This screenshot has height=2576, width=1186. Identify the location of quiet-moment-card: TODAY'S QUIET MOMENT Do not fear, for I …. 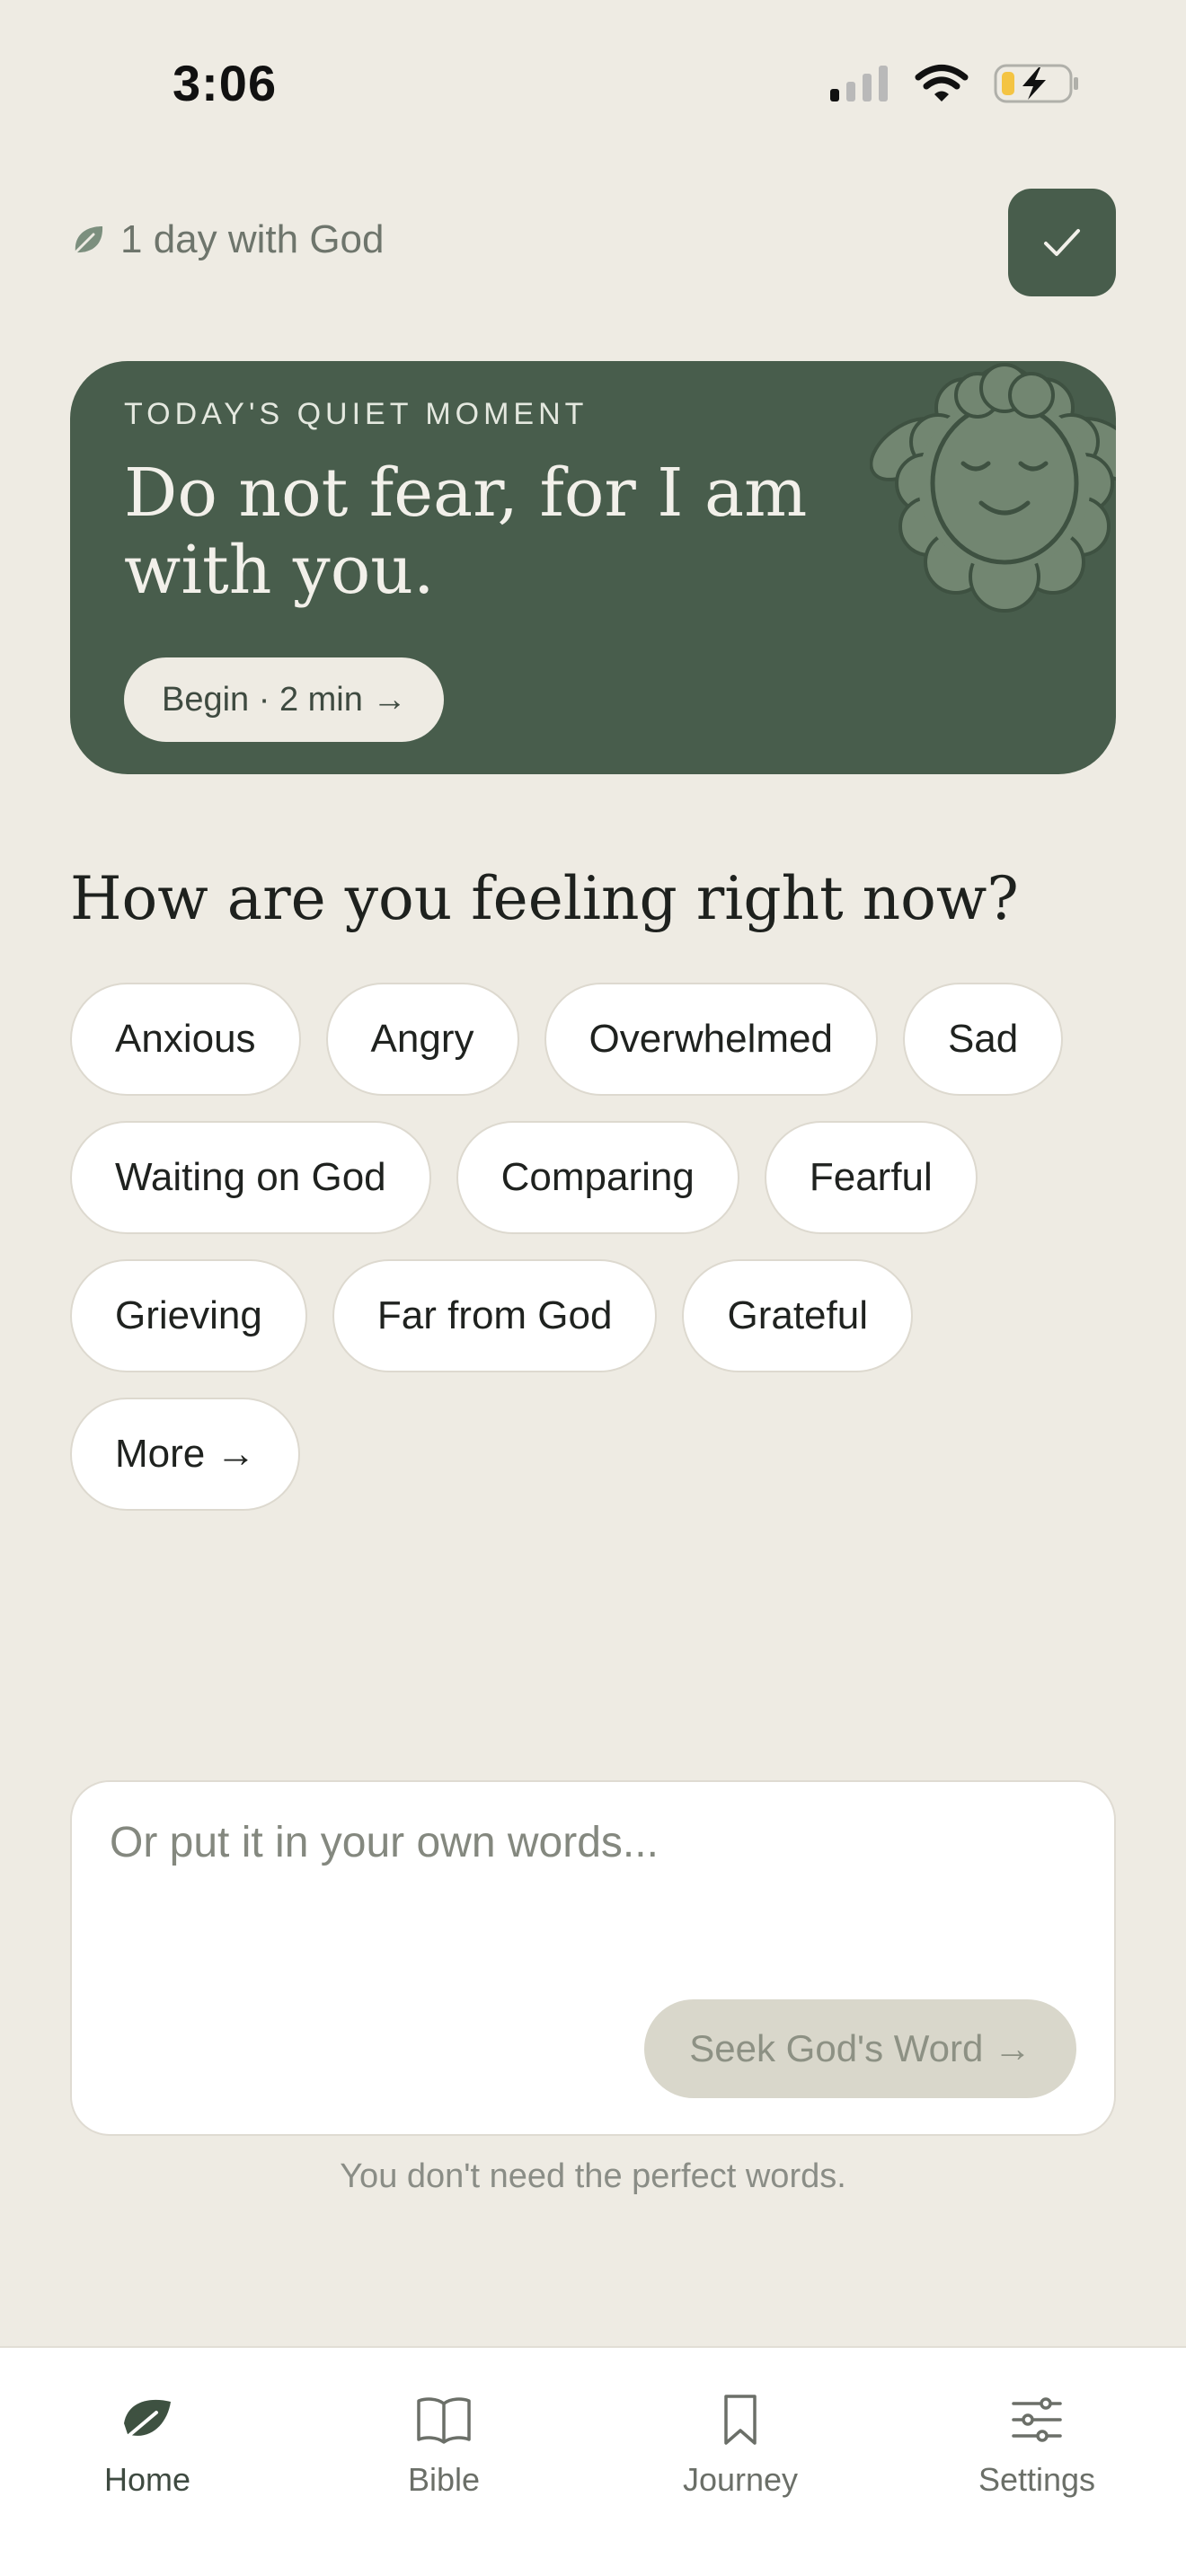
(593, 567).